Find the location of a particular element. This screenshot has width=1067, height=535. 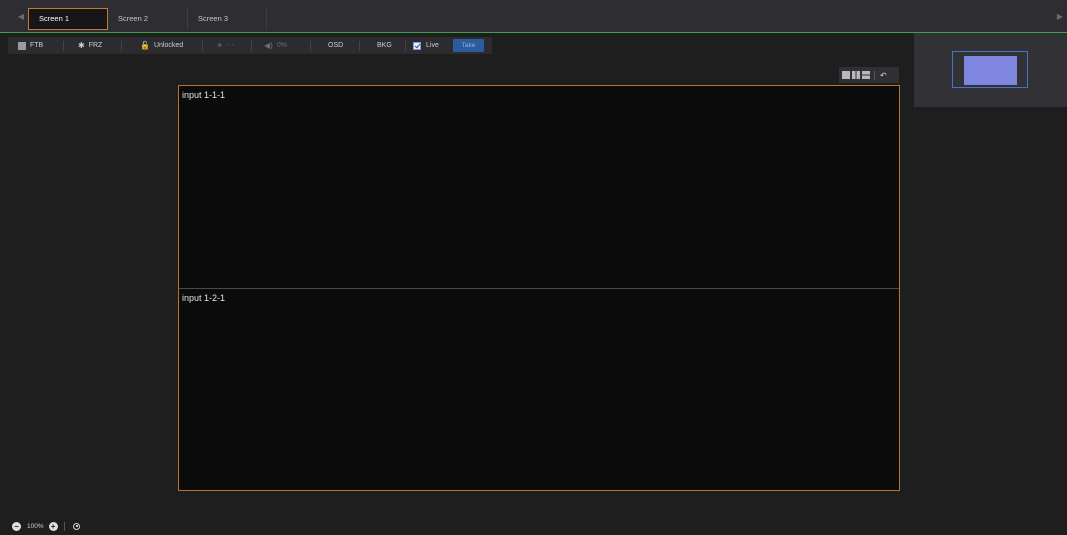

zoom-divider is located at coordinates (64, 526).